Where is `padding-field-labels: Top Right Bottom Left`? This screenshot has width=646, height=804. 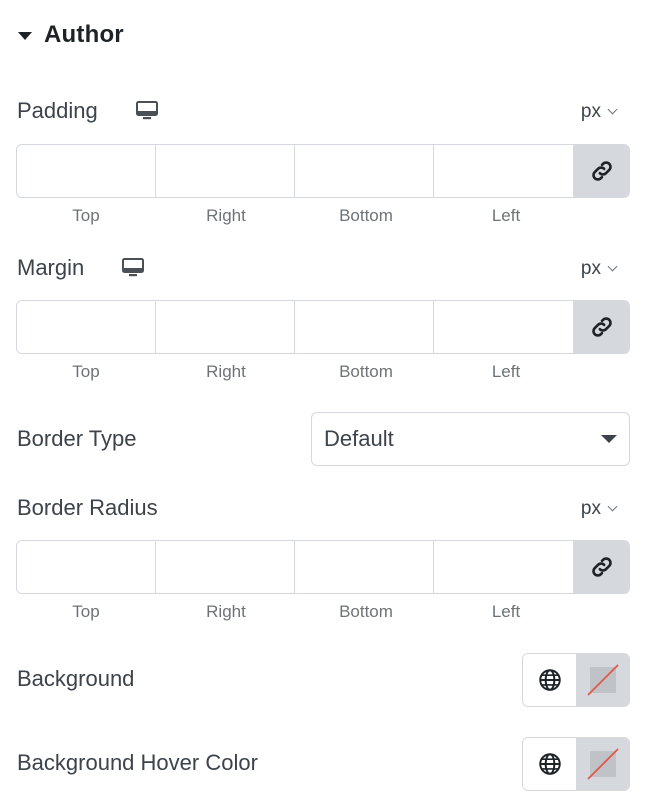
padding-field-labels: Top Right Bottom Left is located at coordinates (296, 216).